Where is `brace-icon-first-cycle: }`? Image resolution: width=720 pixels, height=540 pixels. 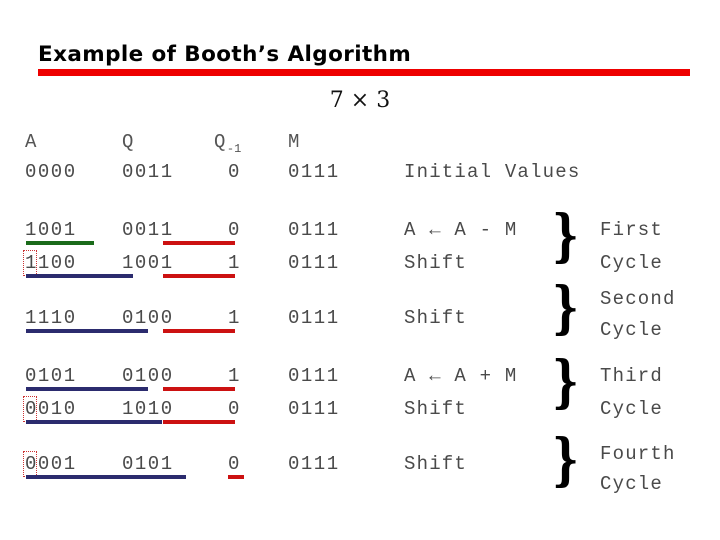 brace-icon-first-cycle: } is located at coordinates (566, 236).